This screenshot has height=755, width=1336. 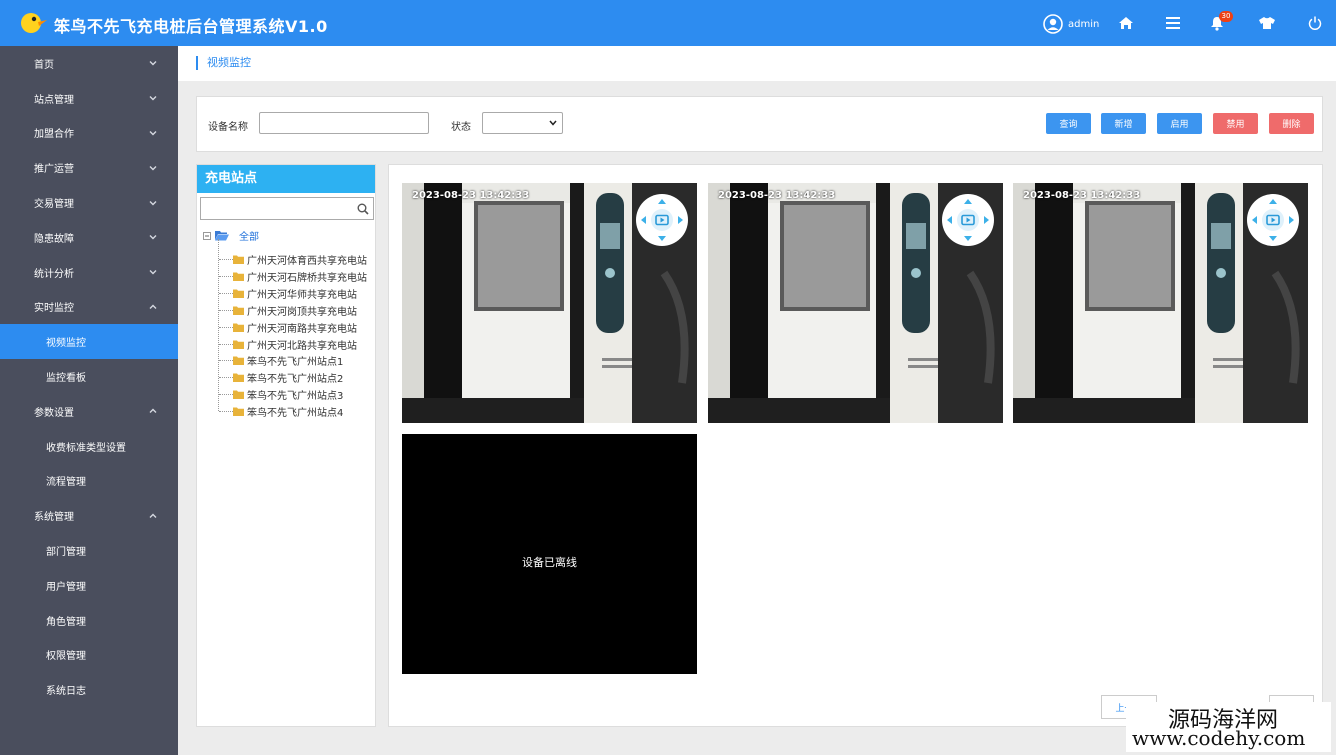 What do you see at coordinates (1219, 738) in the screenshot?
I see `watermark-url: www.codehy.com` at bounding box center [1219, 738].